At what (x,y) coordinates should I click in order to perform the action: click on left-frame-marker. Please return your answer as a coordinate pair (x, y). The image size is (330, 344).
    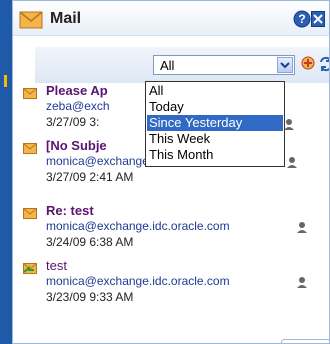
    Looking at the image, I should click on (5, 81).